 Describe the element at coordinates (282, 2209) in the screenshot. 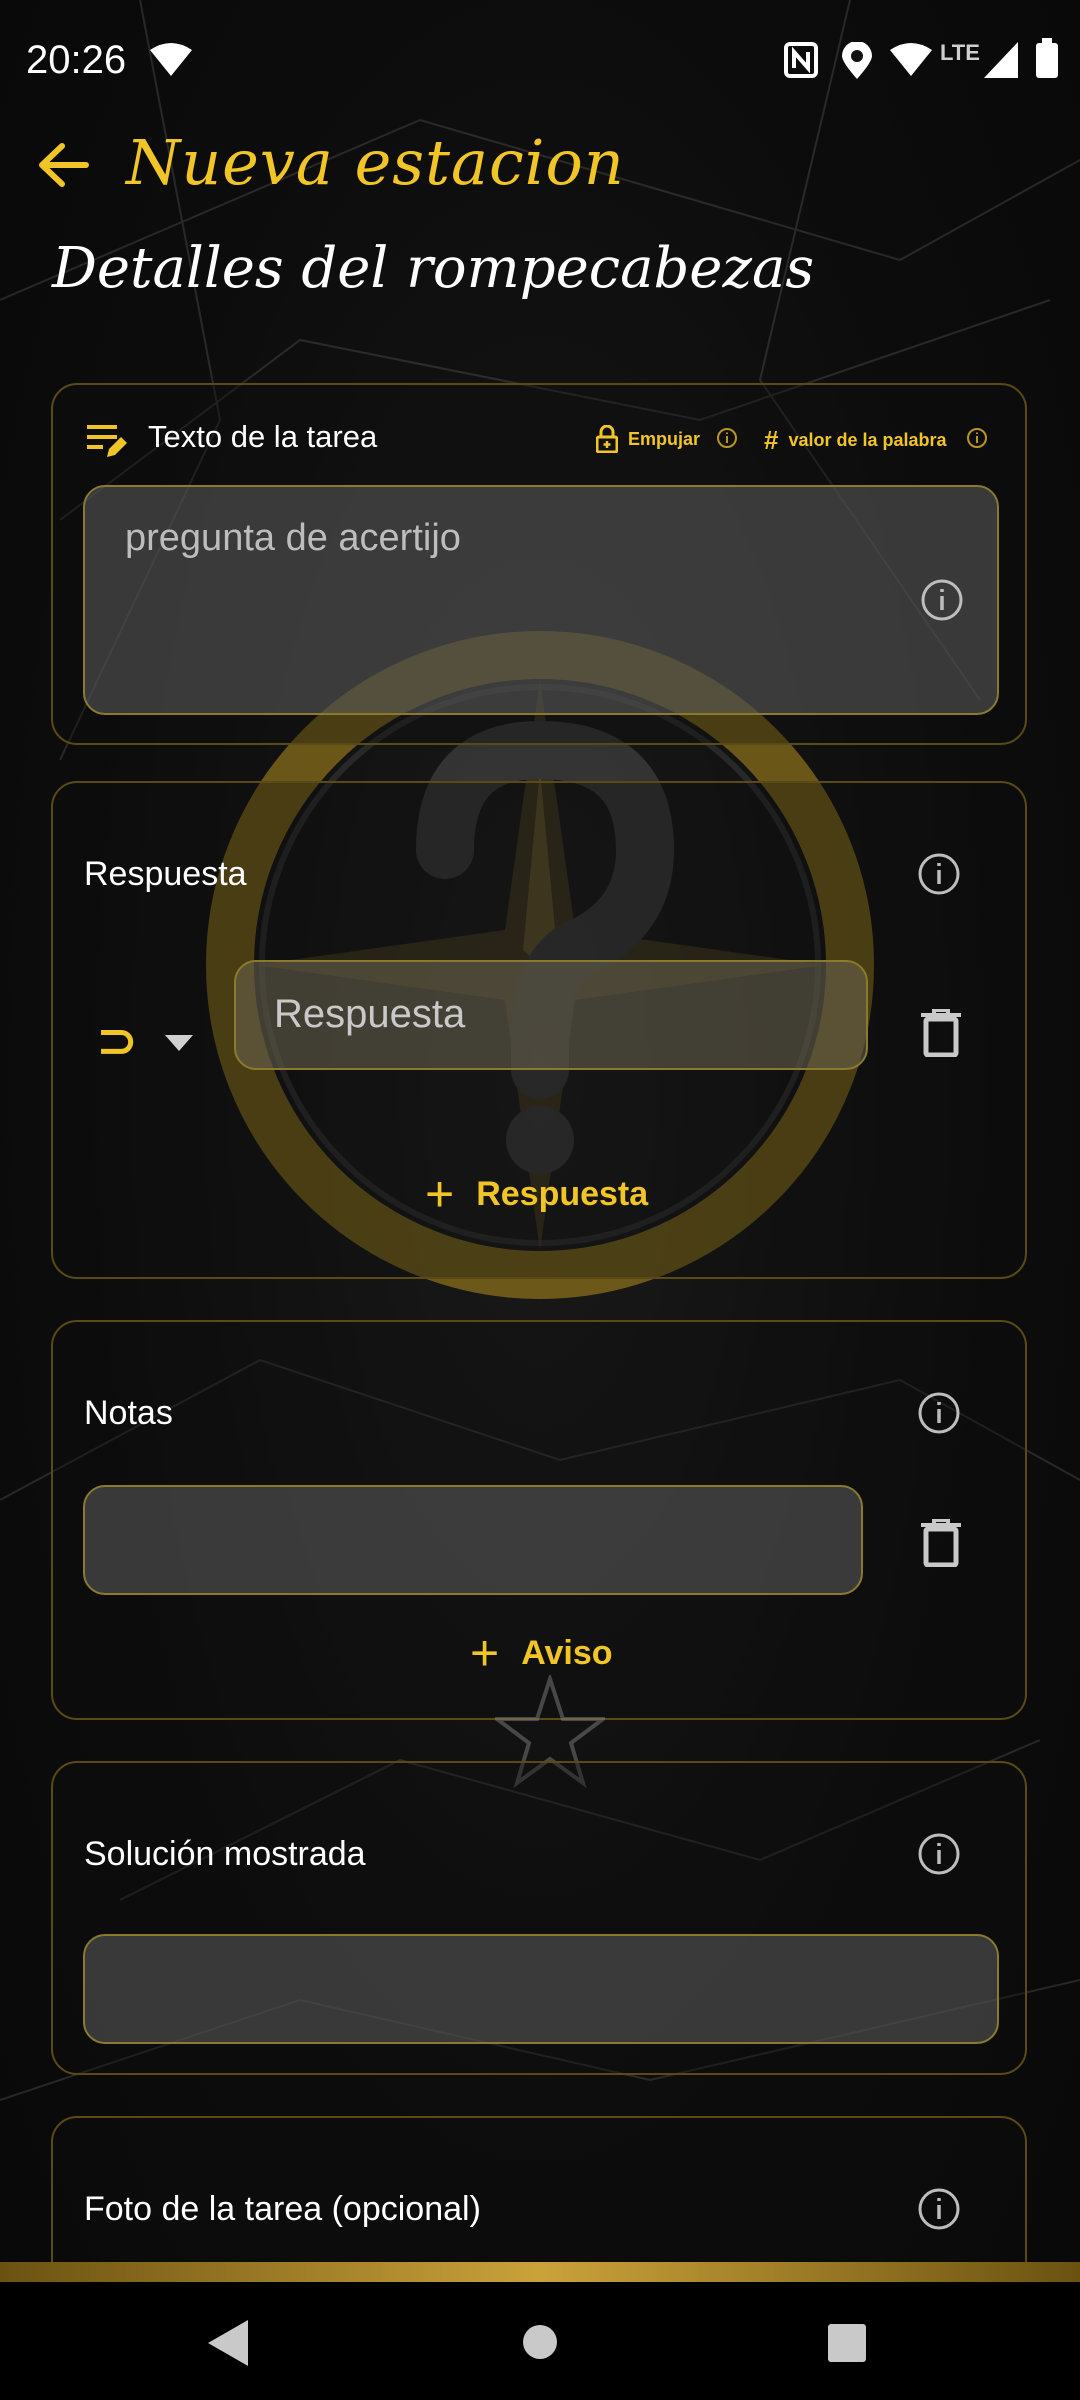

I see `photo-label: Foto de la tarea (opcional)` at that location.